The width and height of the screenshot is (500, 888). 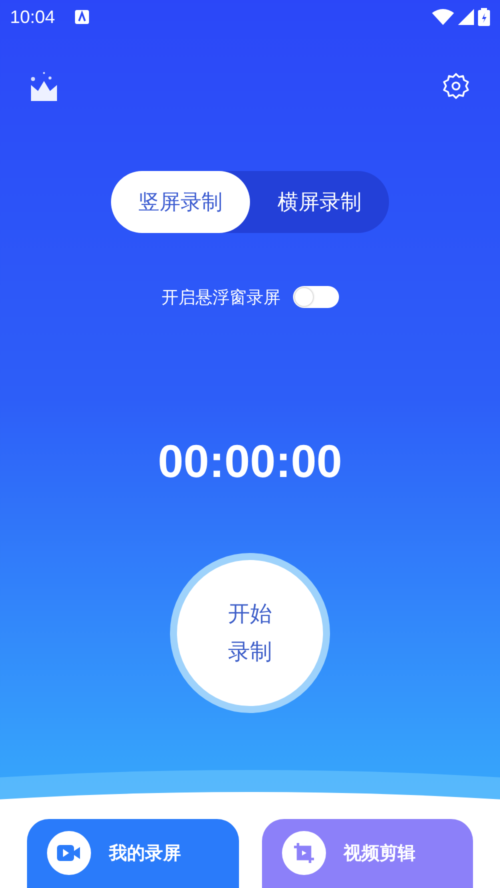 I want to click on toggle-switch, so click(x=315, y=297).